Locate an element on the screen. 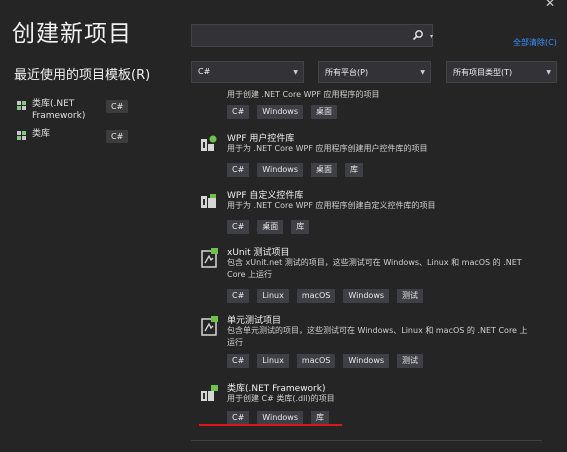  search-input: ▾ is located at coordinates (312, 35).